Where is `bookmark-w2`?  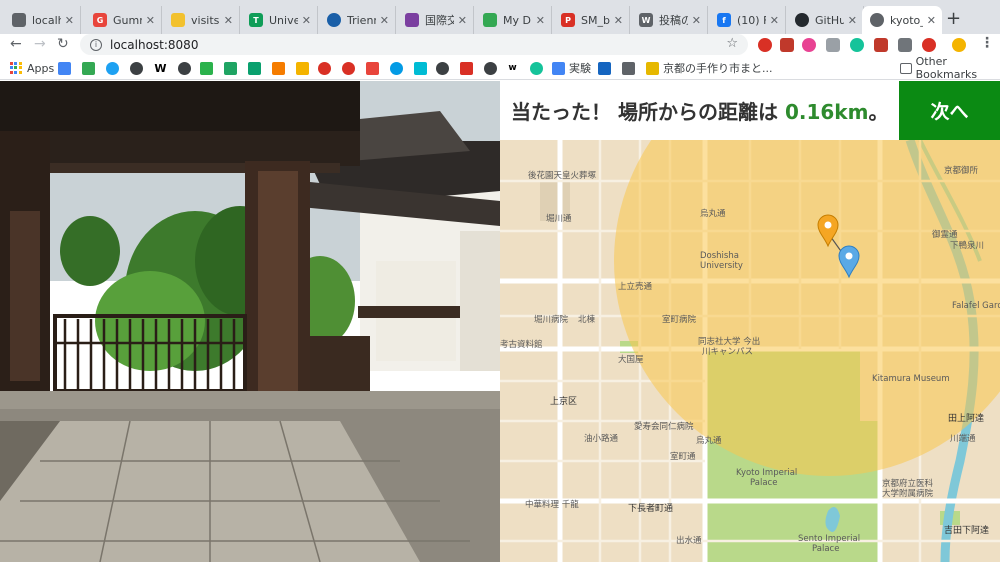 bookmark-w2 is located at coordinates (256, 68).